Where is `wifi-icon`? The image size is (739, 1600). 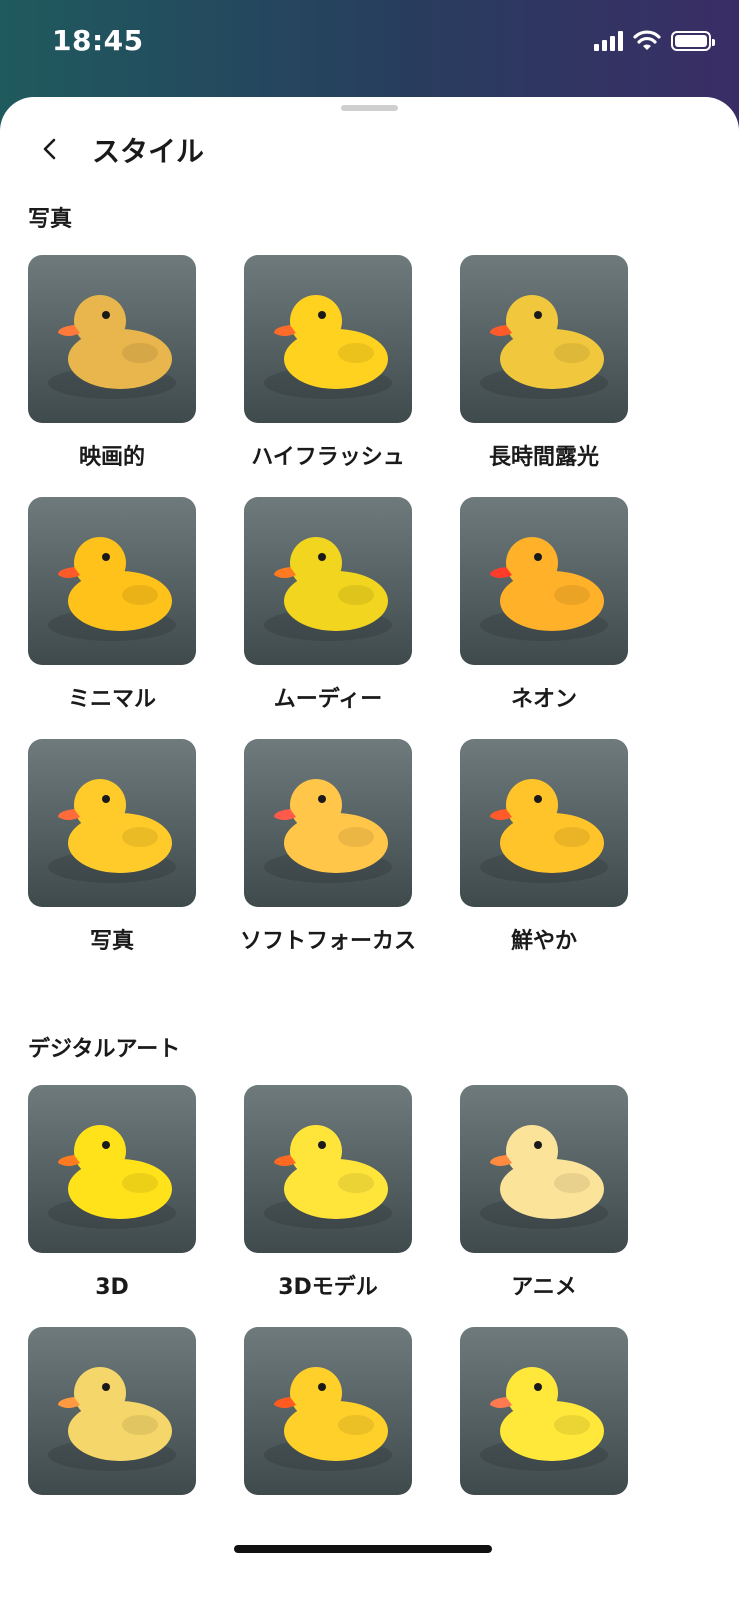 wifi-icon is located at coordinates (647, 40).